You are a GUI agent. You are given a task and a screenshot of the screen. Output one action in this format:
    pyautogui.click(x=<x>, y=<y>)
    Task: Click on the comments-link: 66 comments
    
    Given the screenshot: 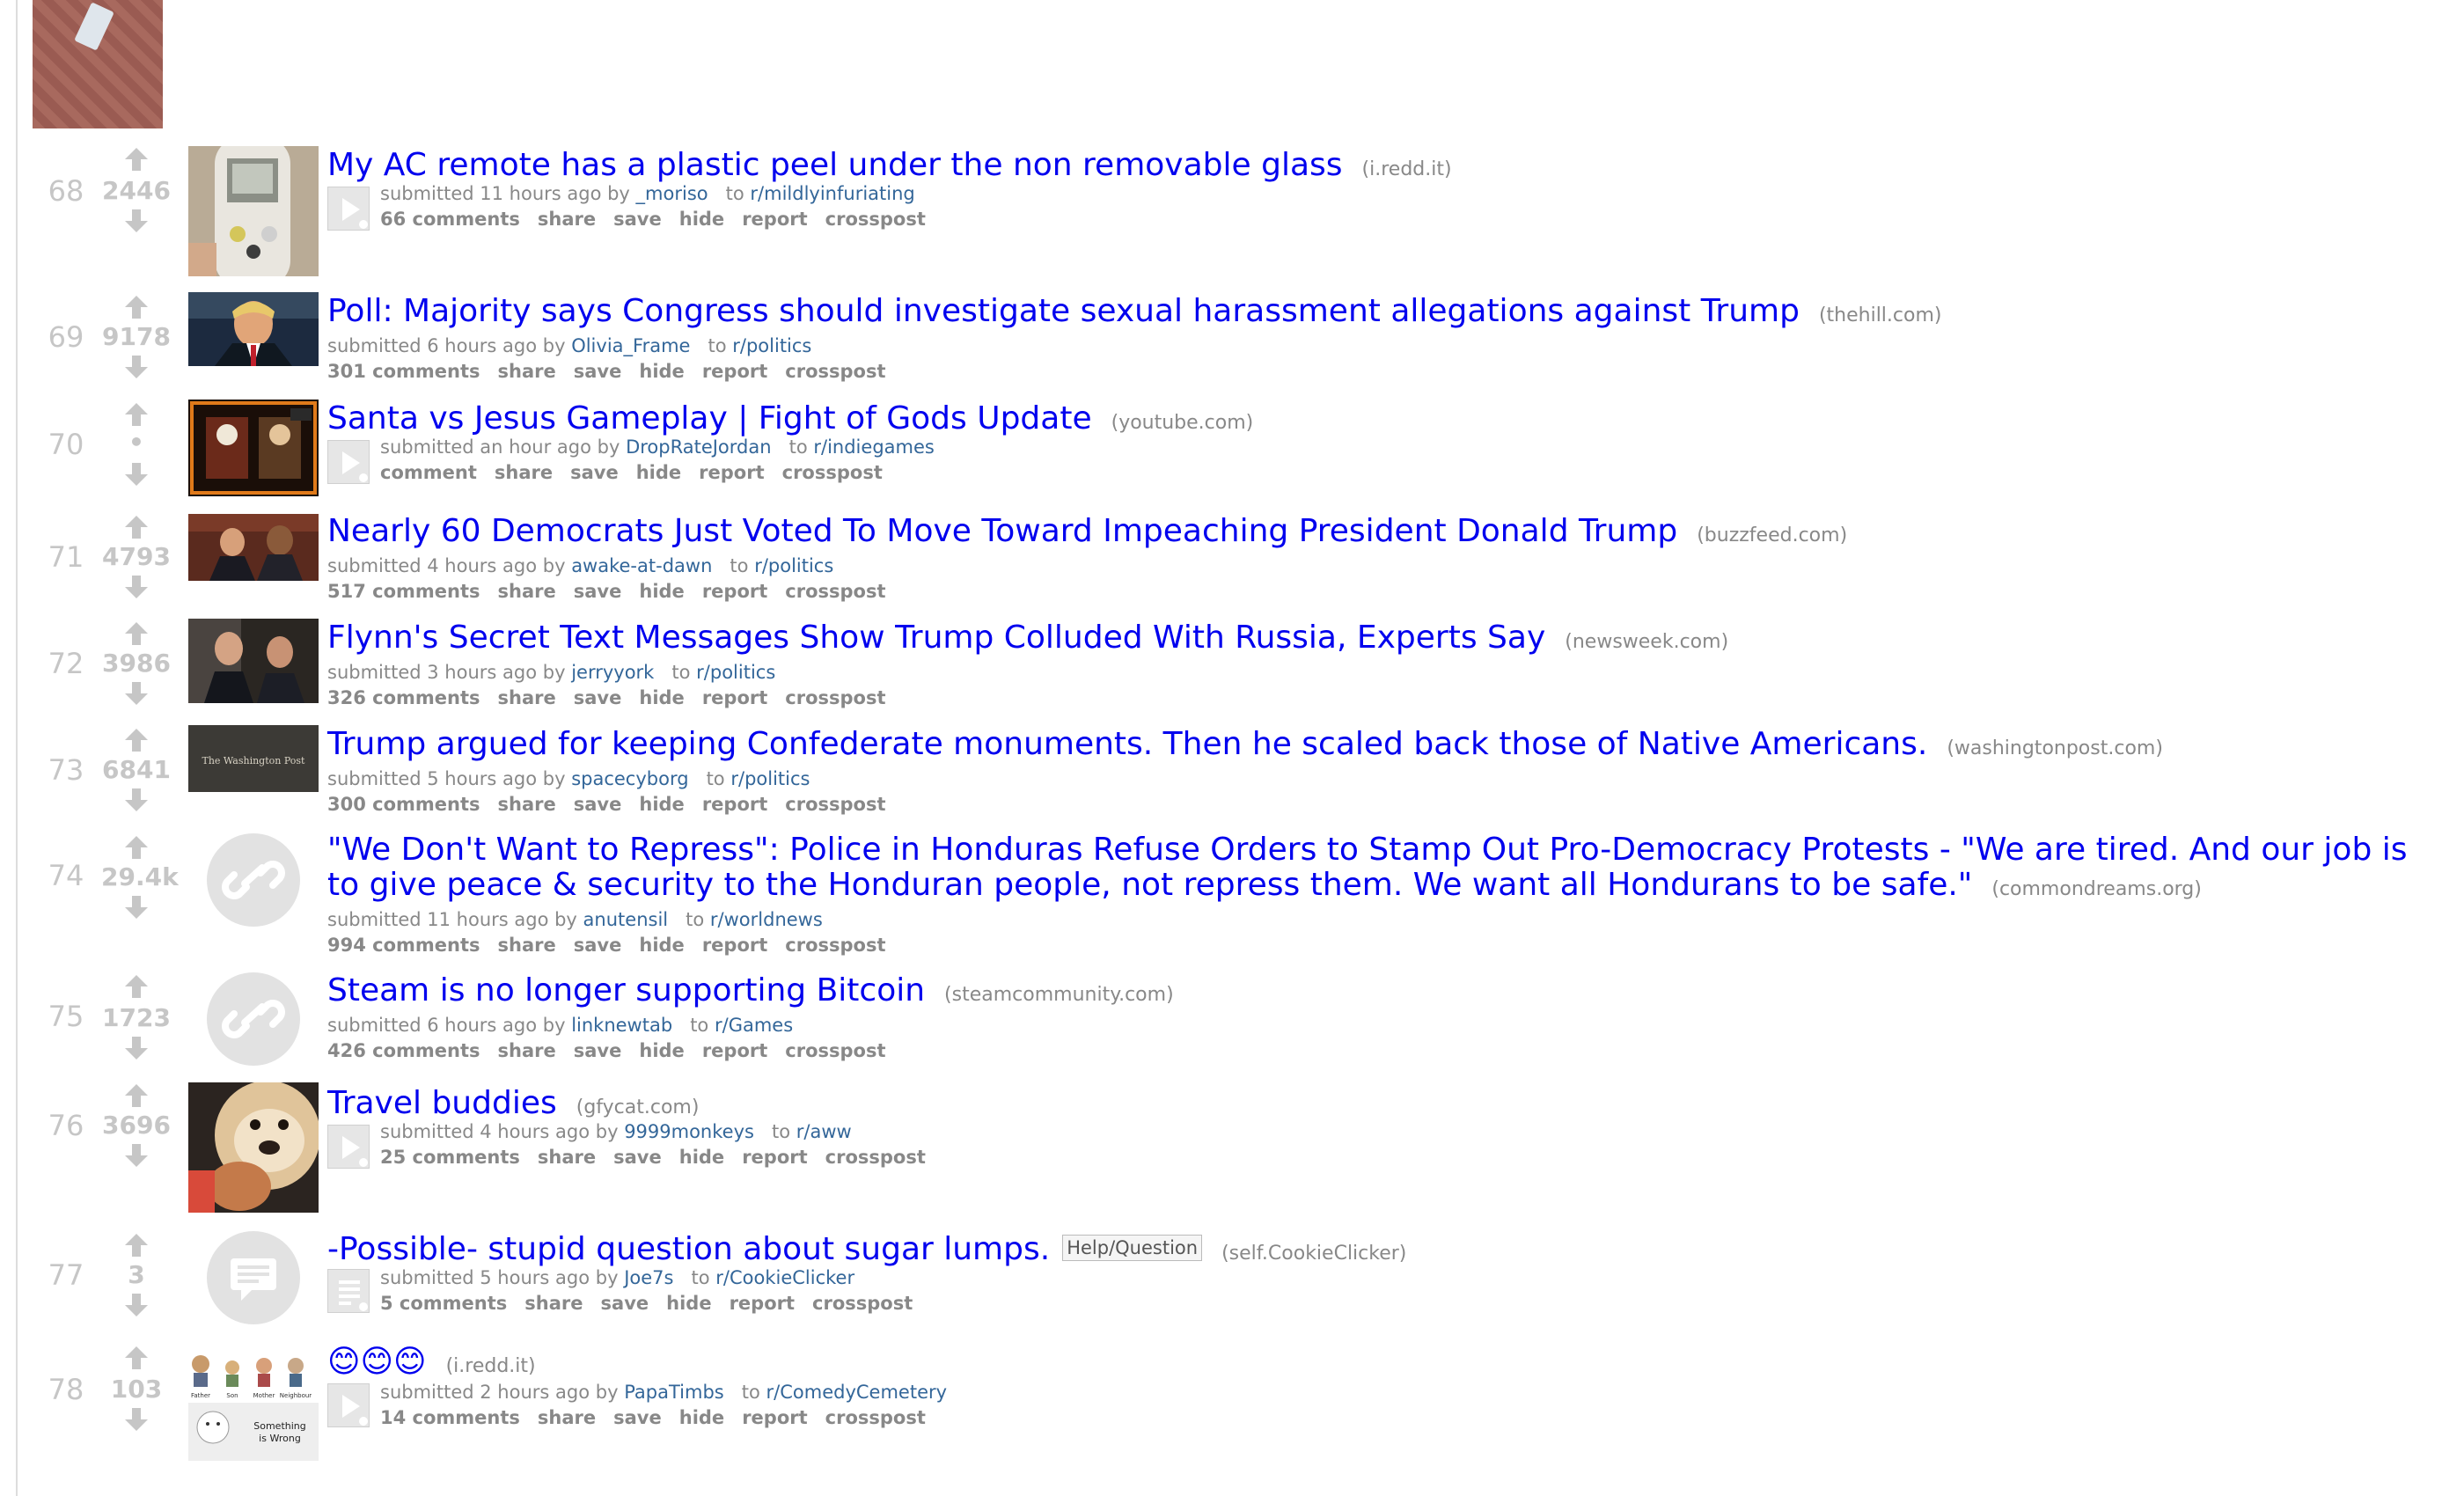 What is the action you would take?
    pyautogui.click(x=450, y=220)
    